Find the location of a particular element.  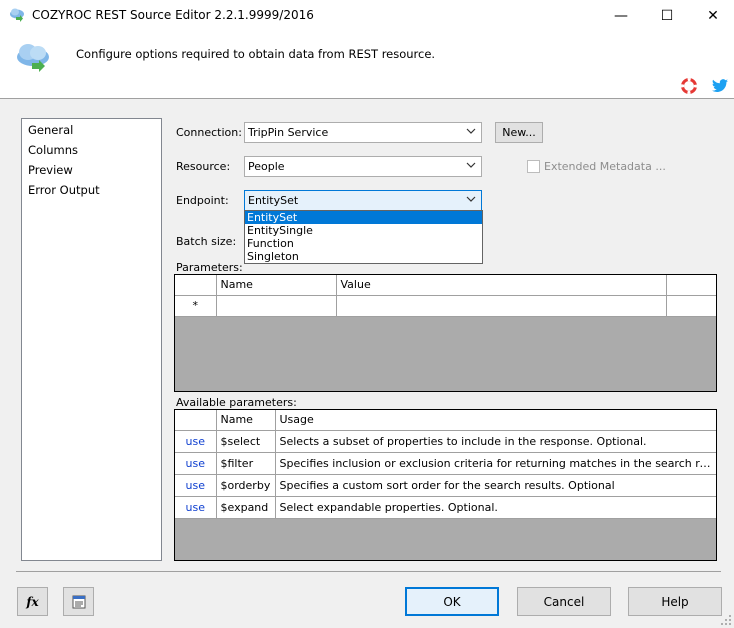

connection-value: TripPin Service is located at coordinates (288, 132).